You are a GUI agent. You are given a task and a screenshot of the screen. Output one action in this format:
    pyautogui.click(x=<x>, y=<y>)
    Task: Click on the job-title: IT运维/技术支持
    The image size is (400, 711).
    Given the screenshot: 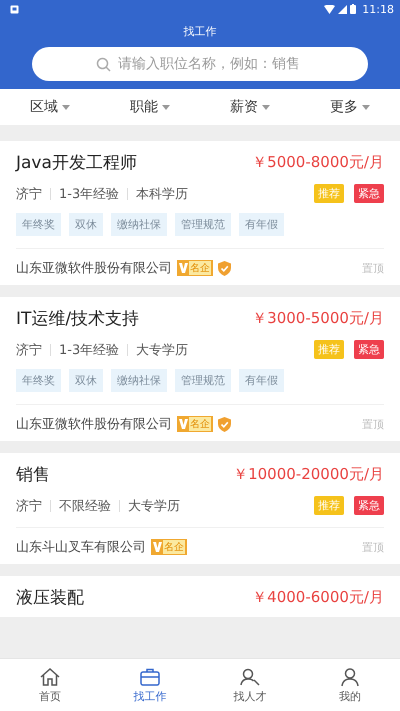 What is the action you would take?
    pyautogui.click(x=78, y=319)
    